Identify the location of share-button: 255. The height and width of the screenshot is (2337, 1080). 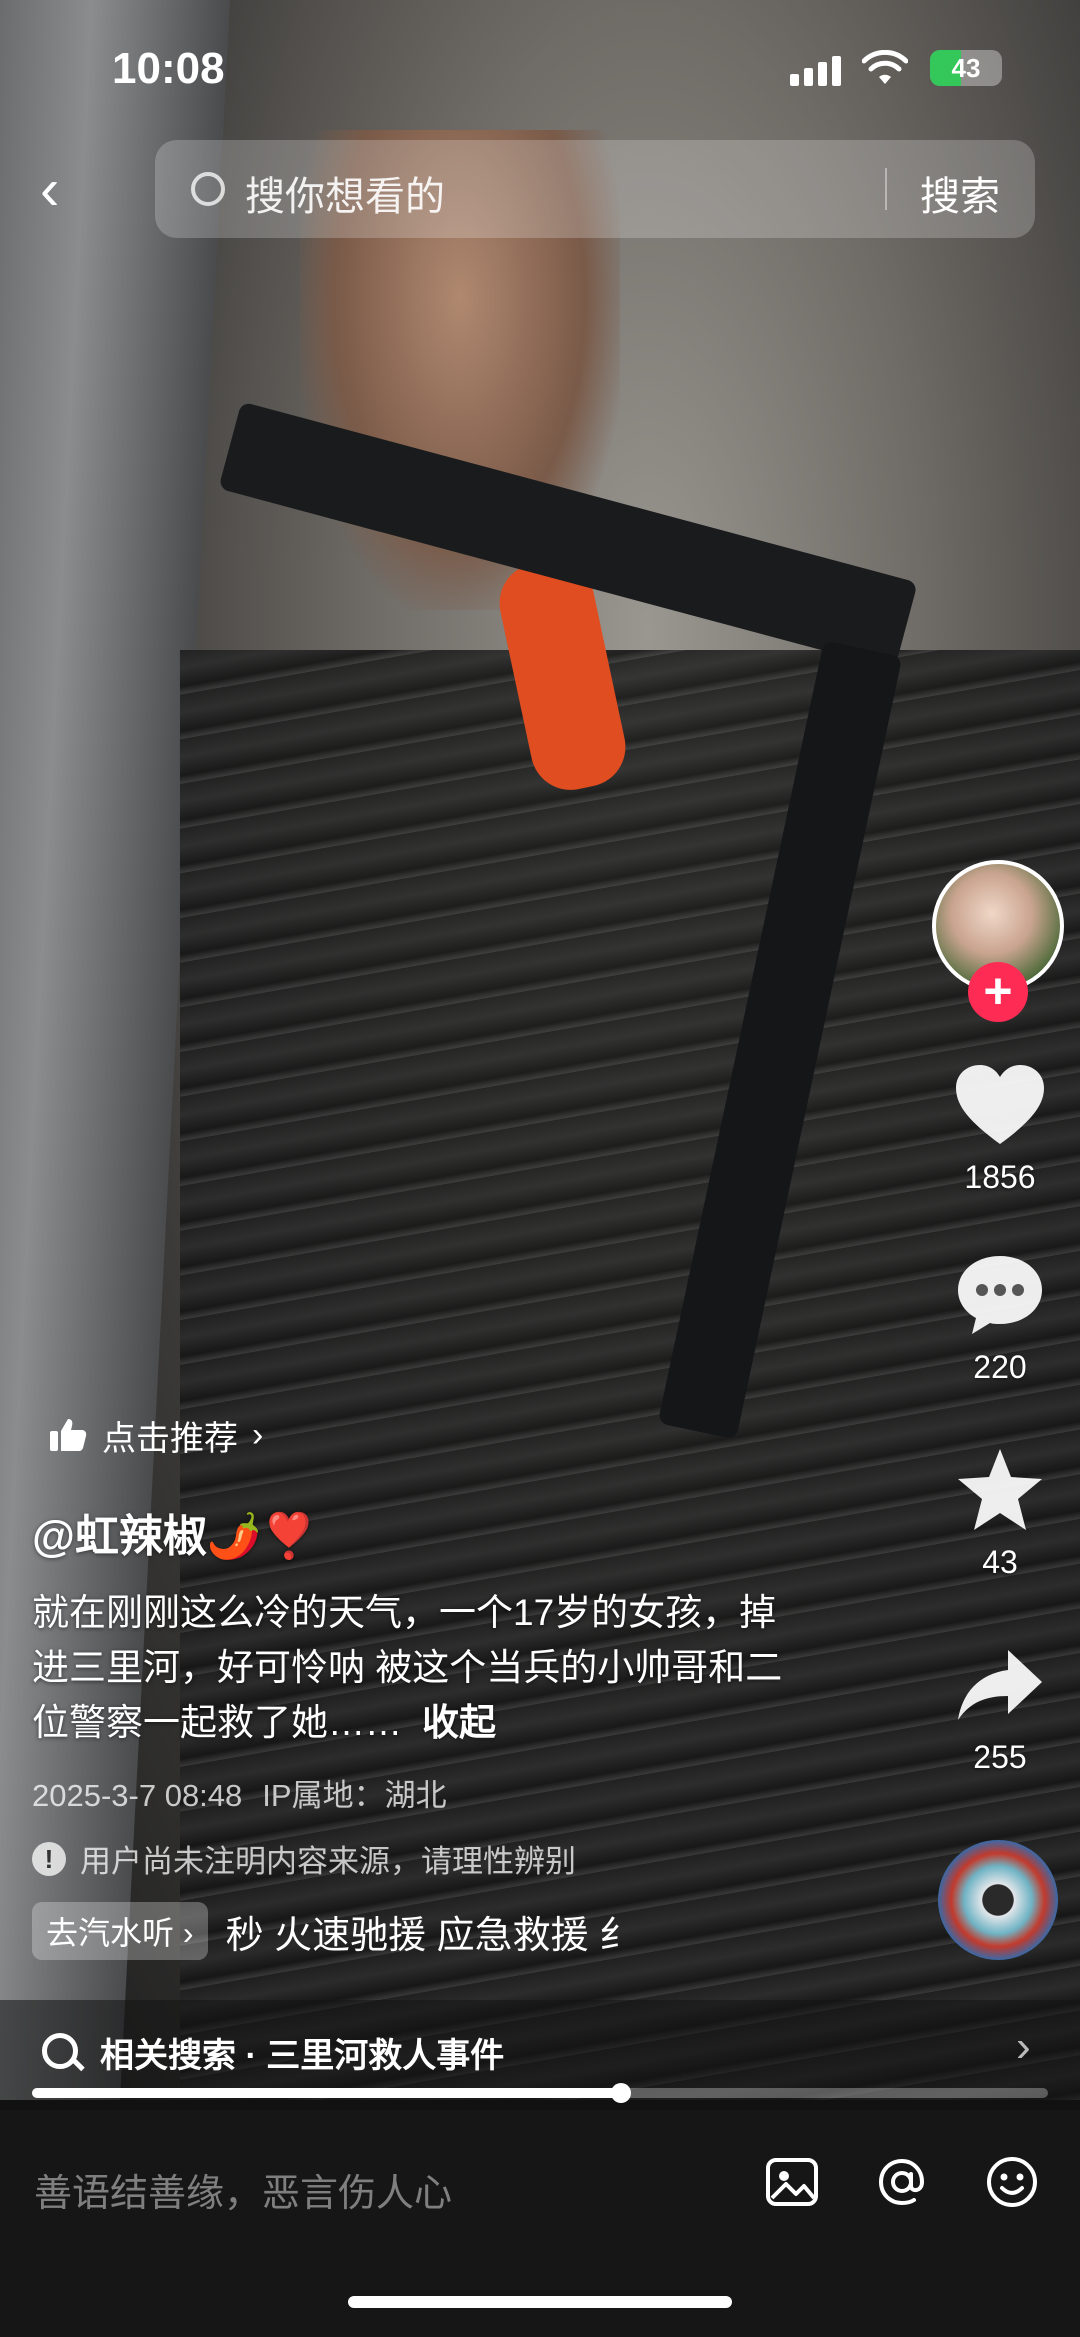
(1000, 1708).